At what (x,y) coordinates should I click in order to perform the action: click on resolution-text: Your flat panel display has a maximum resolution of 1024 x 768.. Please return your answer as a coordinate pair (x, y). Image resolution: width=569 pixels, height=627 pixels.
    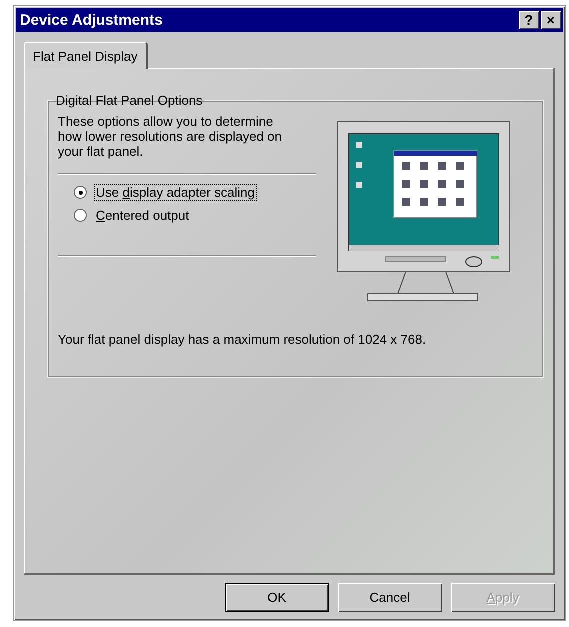
    Looking at the image, I should click on (243, 339).